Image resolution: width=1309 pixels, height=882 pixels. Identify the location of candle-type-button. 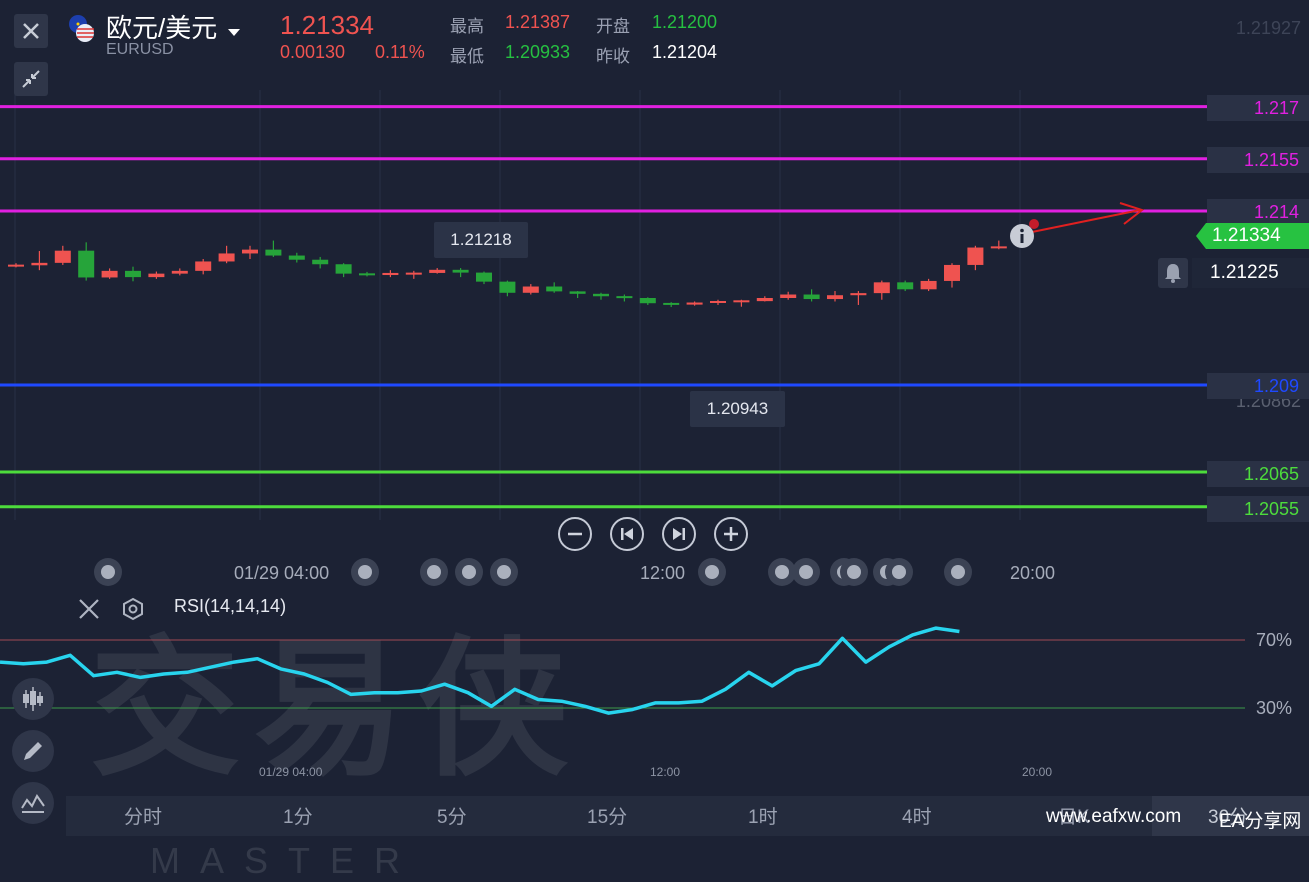
(33, 699).